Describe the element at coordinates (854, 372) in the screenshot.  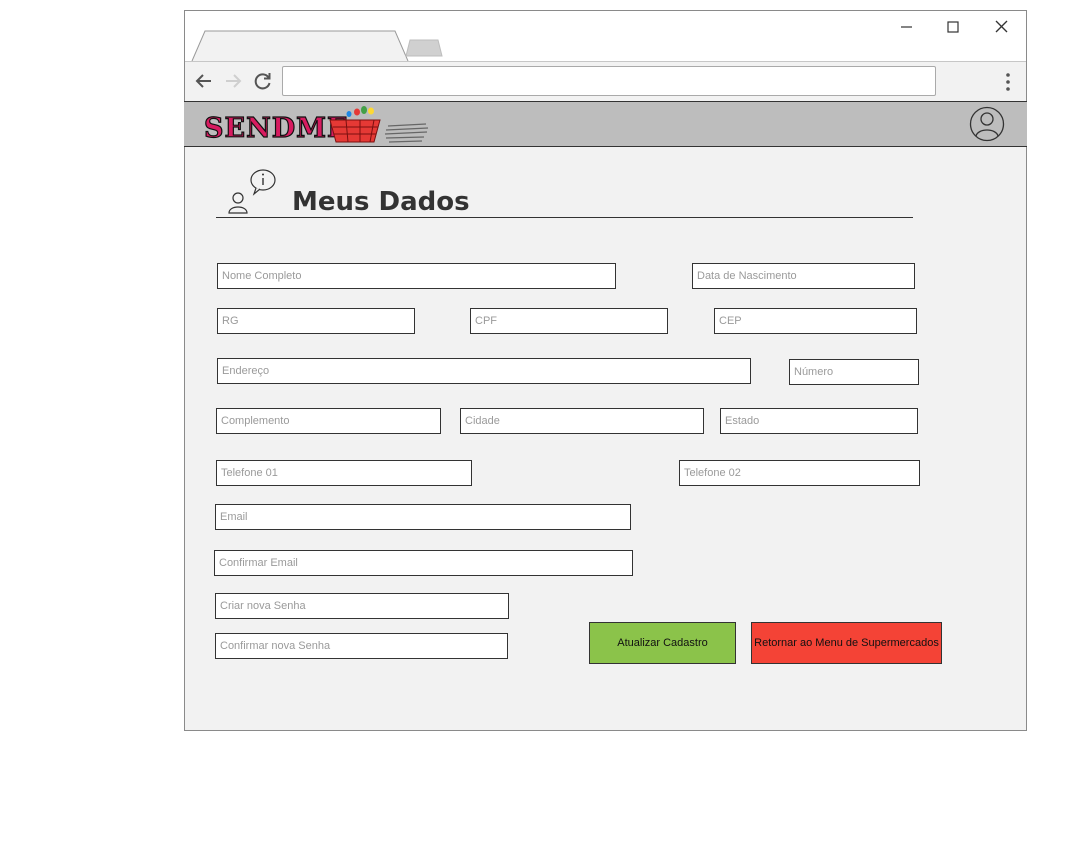
I see `numero-field` at that location.